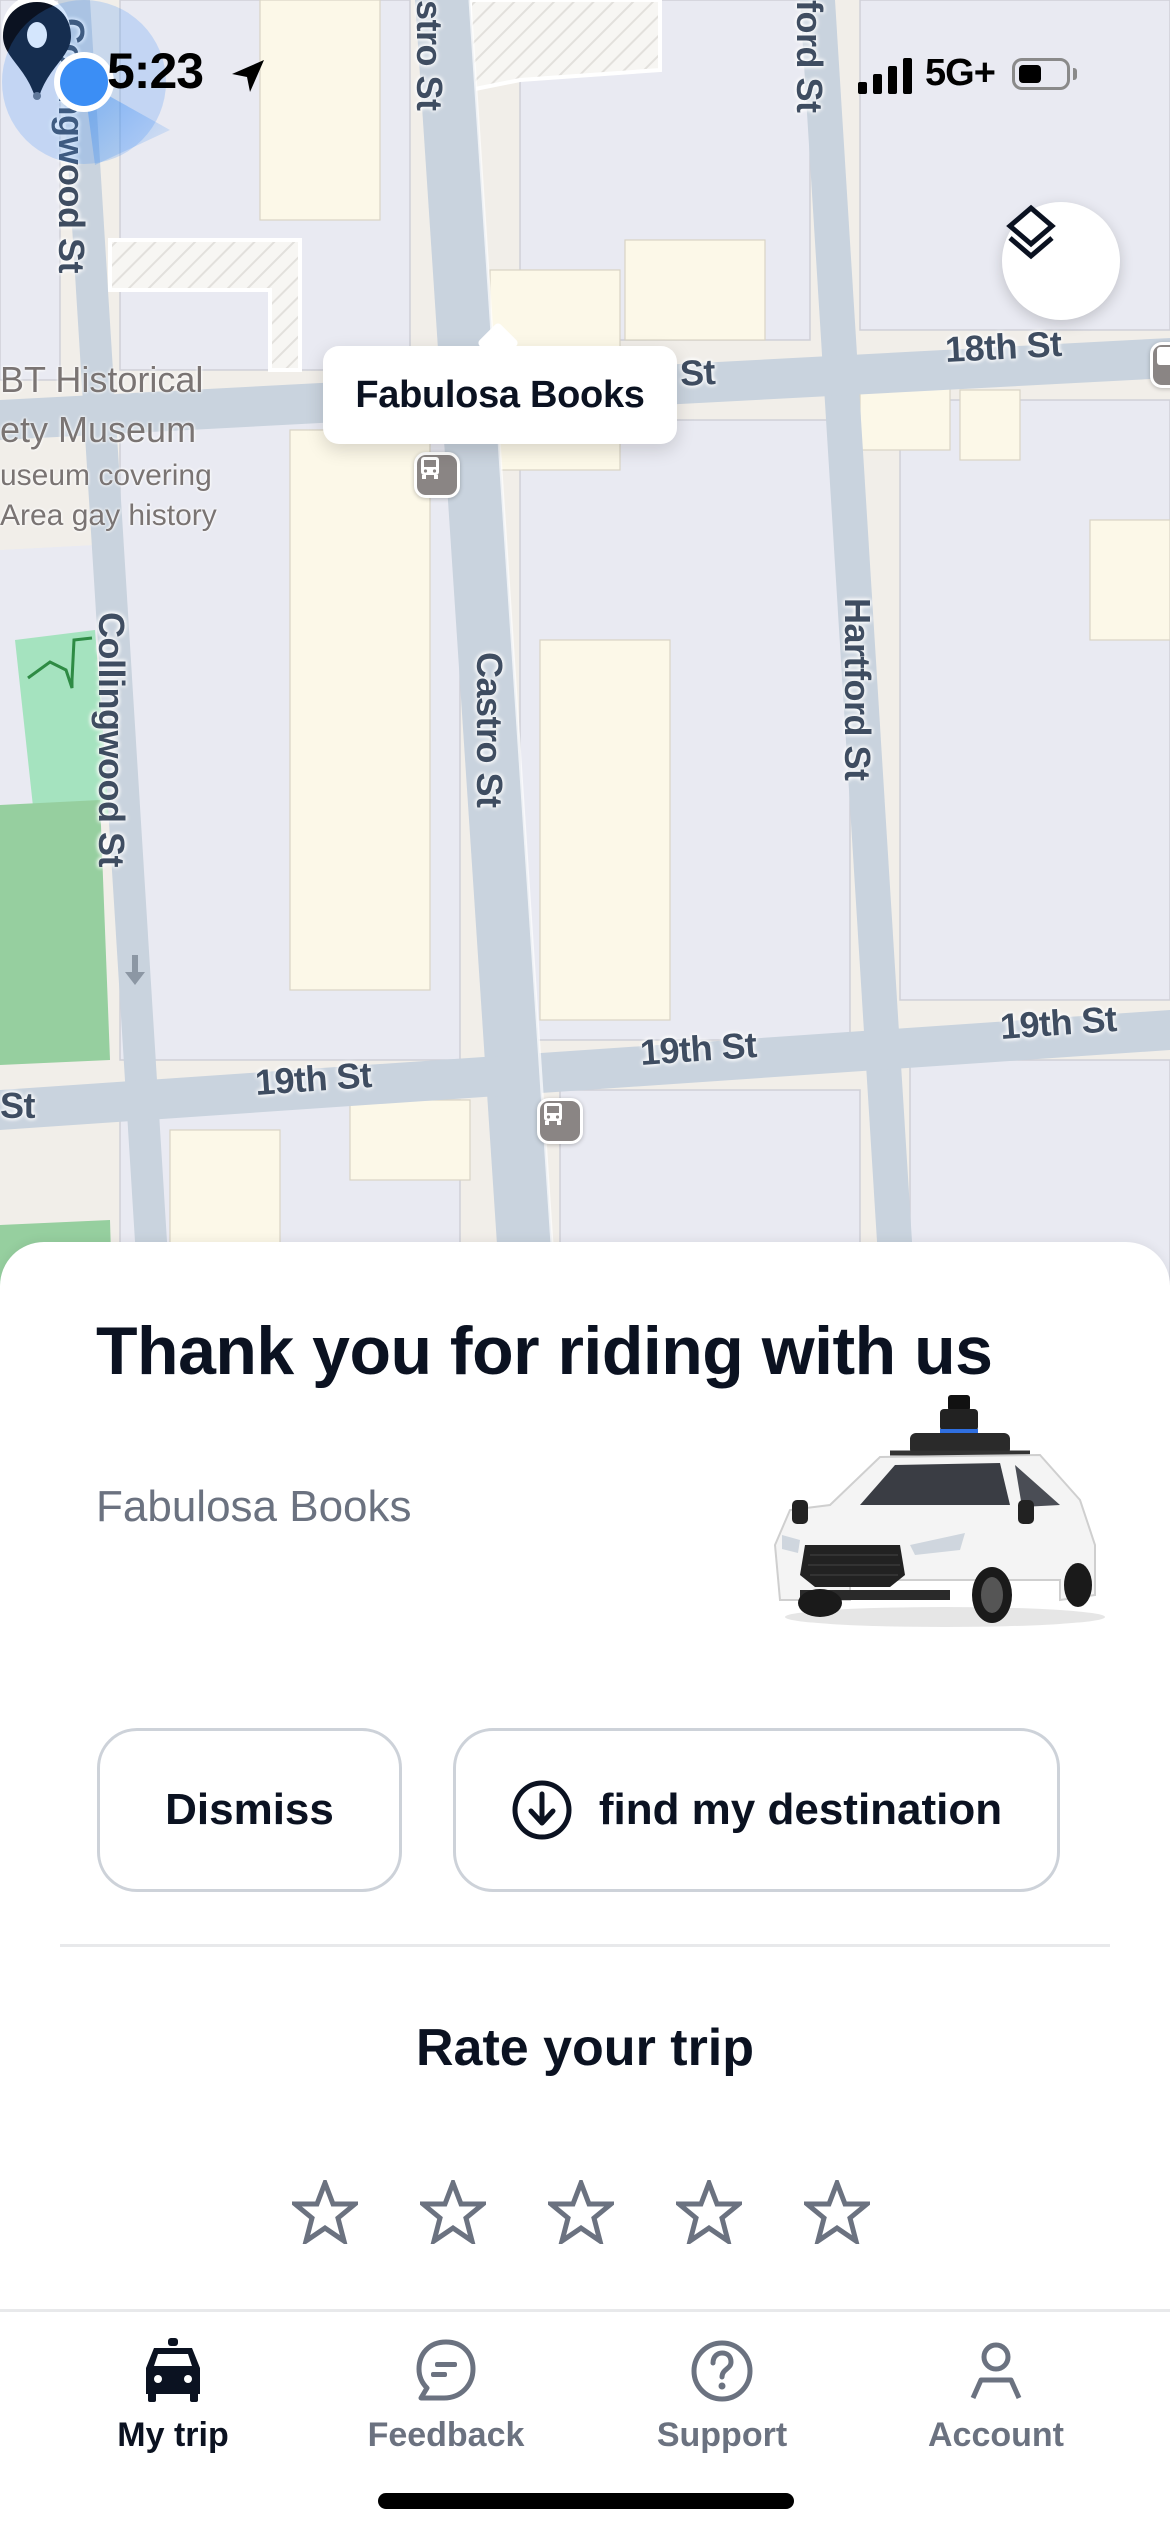  Describe the element at coordinates (1003, 346) in the screenshot. I see `street-label-18th: 18th St` at that location.